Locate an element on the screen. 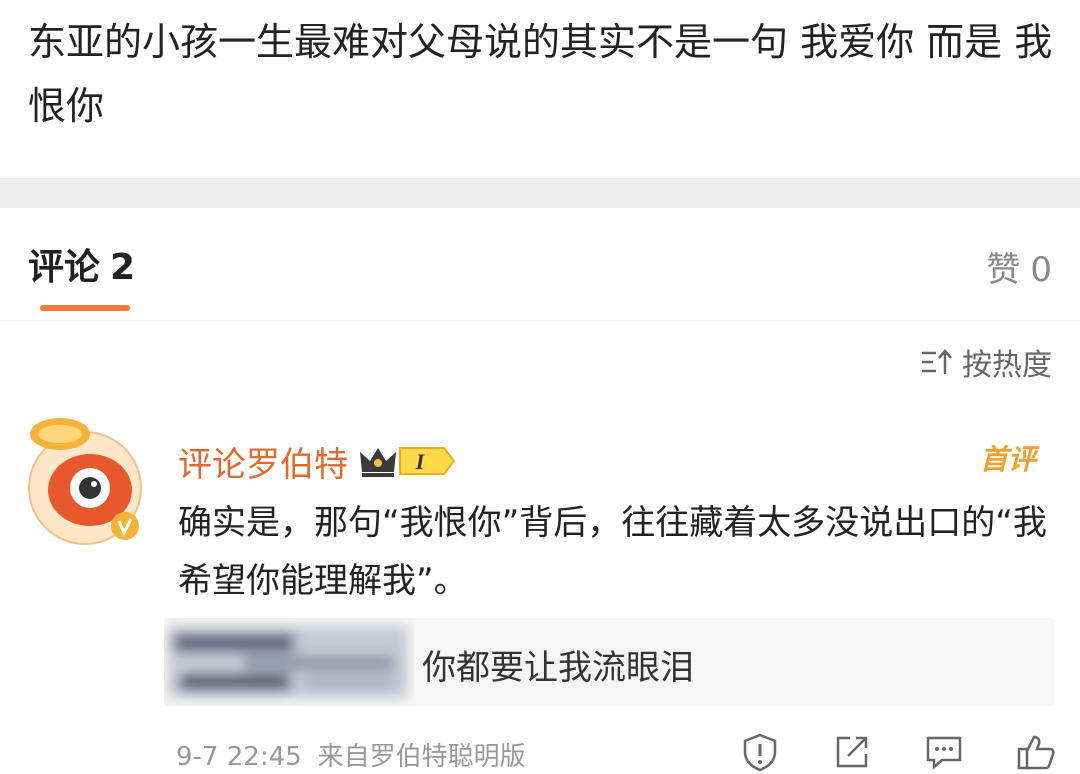  sort-label: 按热度 is located at coordinates (1007, 365).